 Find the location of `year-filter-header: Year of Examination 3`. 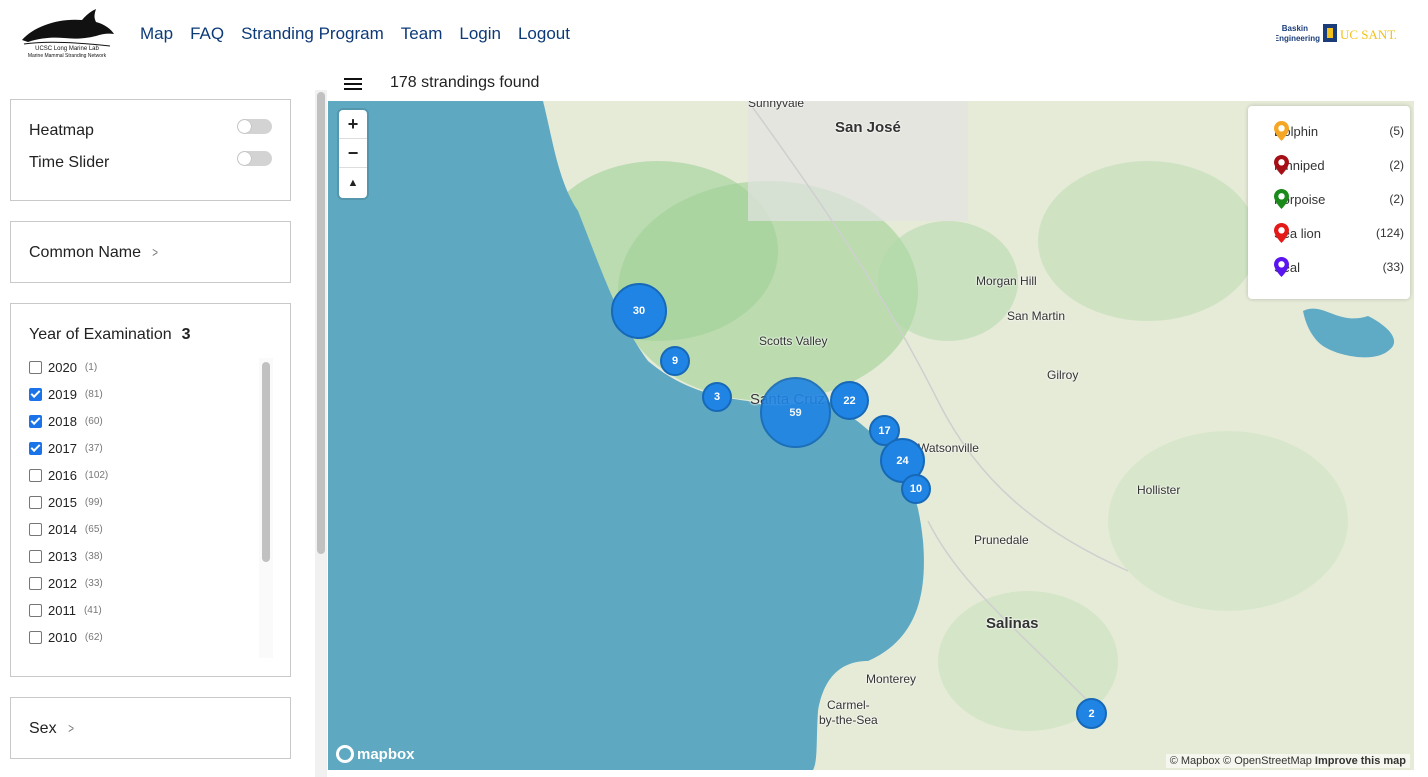

year-filter-header: Year of Examination 3 is located at coordinates (110, 335).